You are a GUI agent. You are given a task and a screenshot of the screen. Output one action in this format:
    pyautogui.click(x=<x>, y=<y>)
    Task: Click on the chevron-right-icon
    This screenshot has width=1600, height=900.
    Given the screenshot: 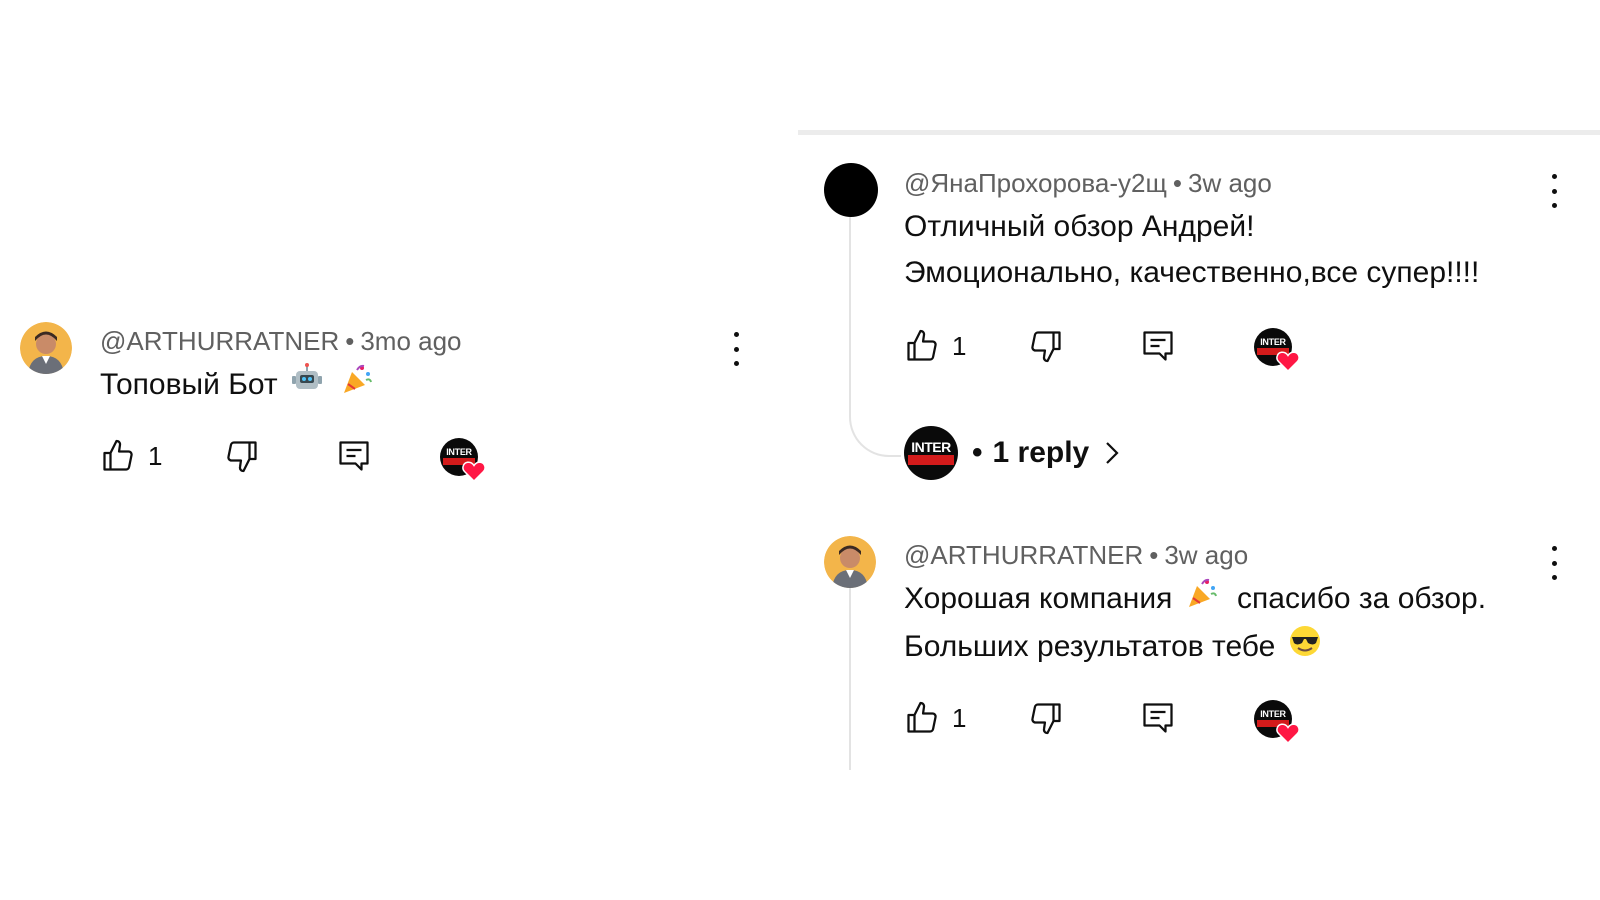 What is the action you would take?
    pyautogui.click(x=1112, y=453)
    